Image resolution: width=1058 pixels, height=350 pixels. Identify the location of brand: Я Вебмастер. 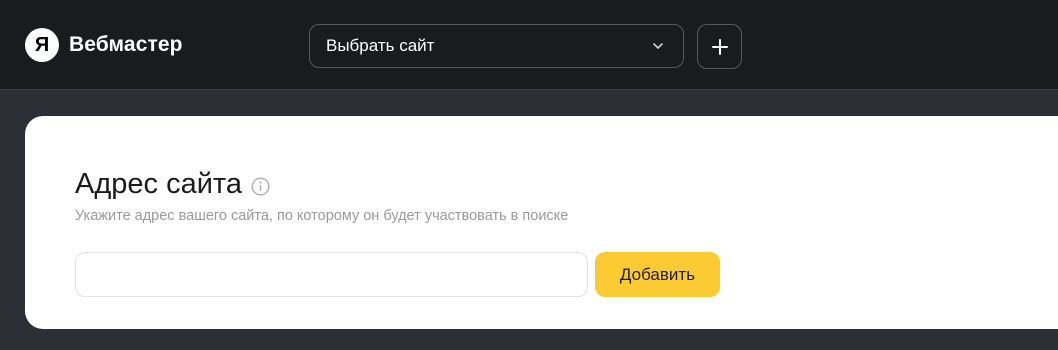
(104, 45).